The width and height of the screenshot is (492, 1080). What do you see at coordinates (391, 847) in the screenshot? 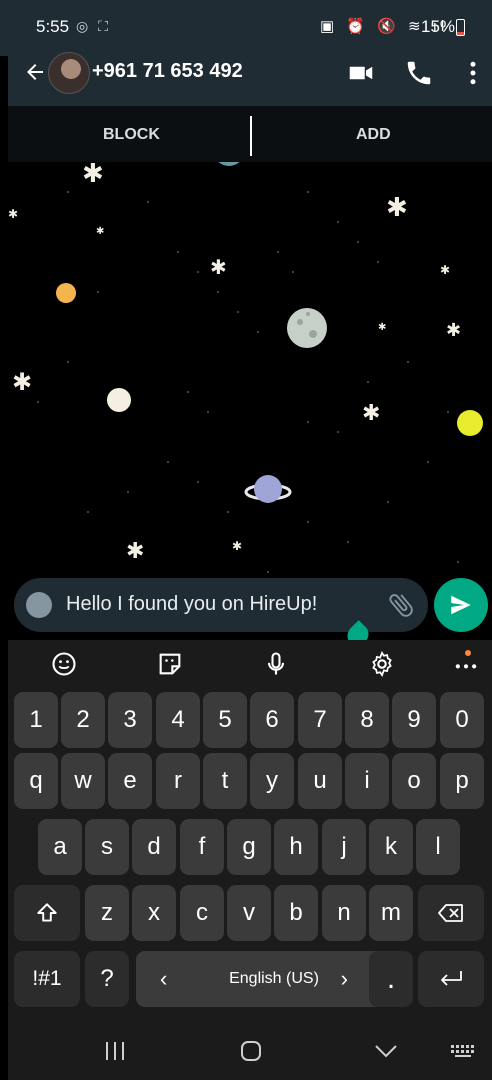
I see `key-k: k` at bounding box center [391, 847].